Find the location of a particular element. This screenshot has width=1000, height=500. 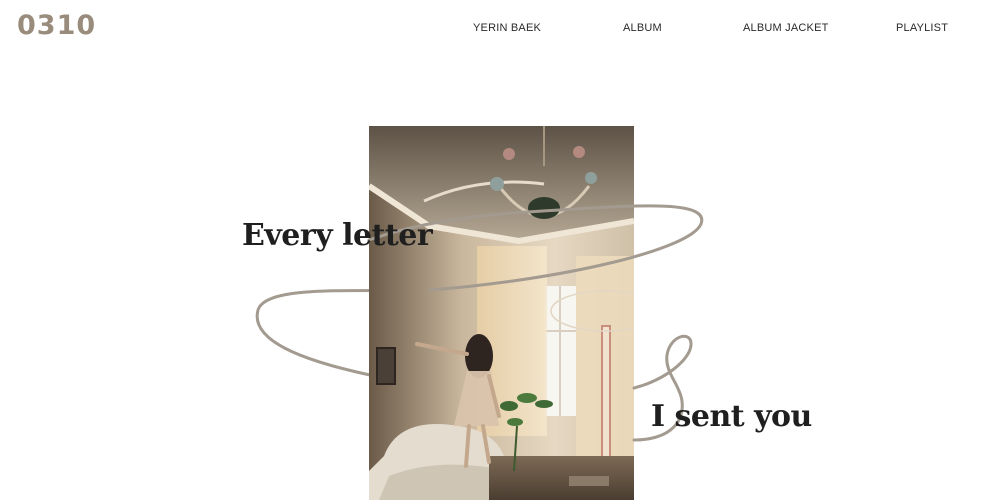

headline-line-2: I sent you is located at coordinates (731, 416).